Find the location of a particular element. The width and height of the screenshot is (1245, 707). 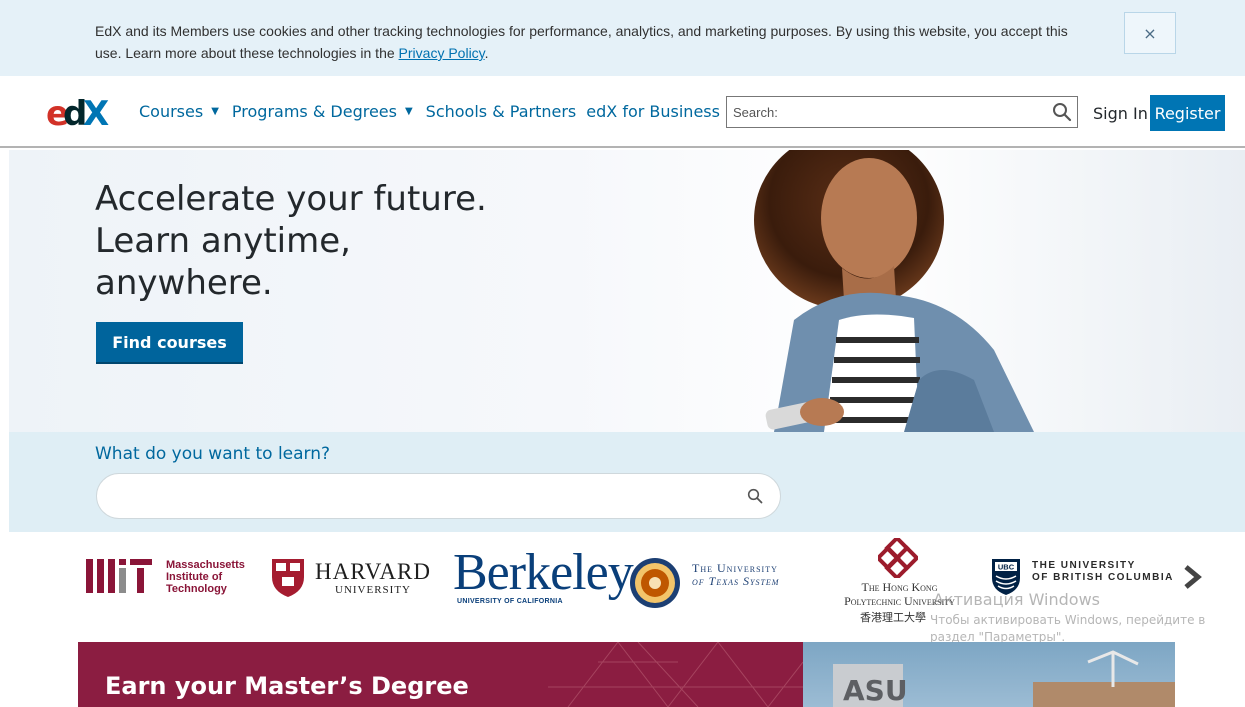

nav-edx-for-business: edX for Business is located at coordinates (653, 111).